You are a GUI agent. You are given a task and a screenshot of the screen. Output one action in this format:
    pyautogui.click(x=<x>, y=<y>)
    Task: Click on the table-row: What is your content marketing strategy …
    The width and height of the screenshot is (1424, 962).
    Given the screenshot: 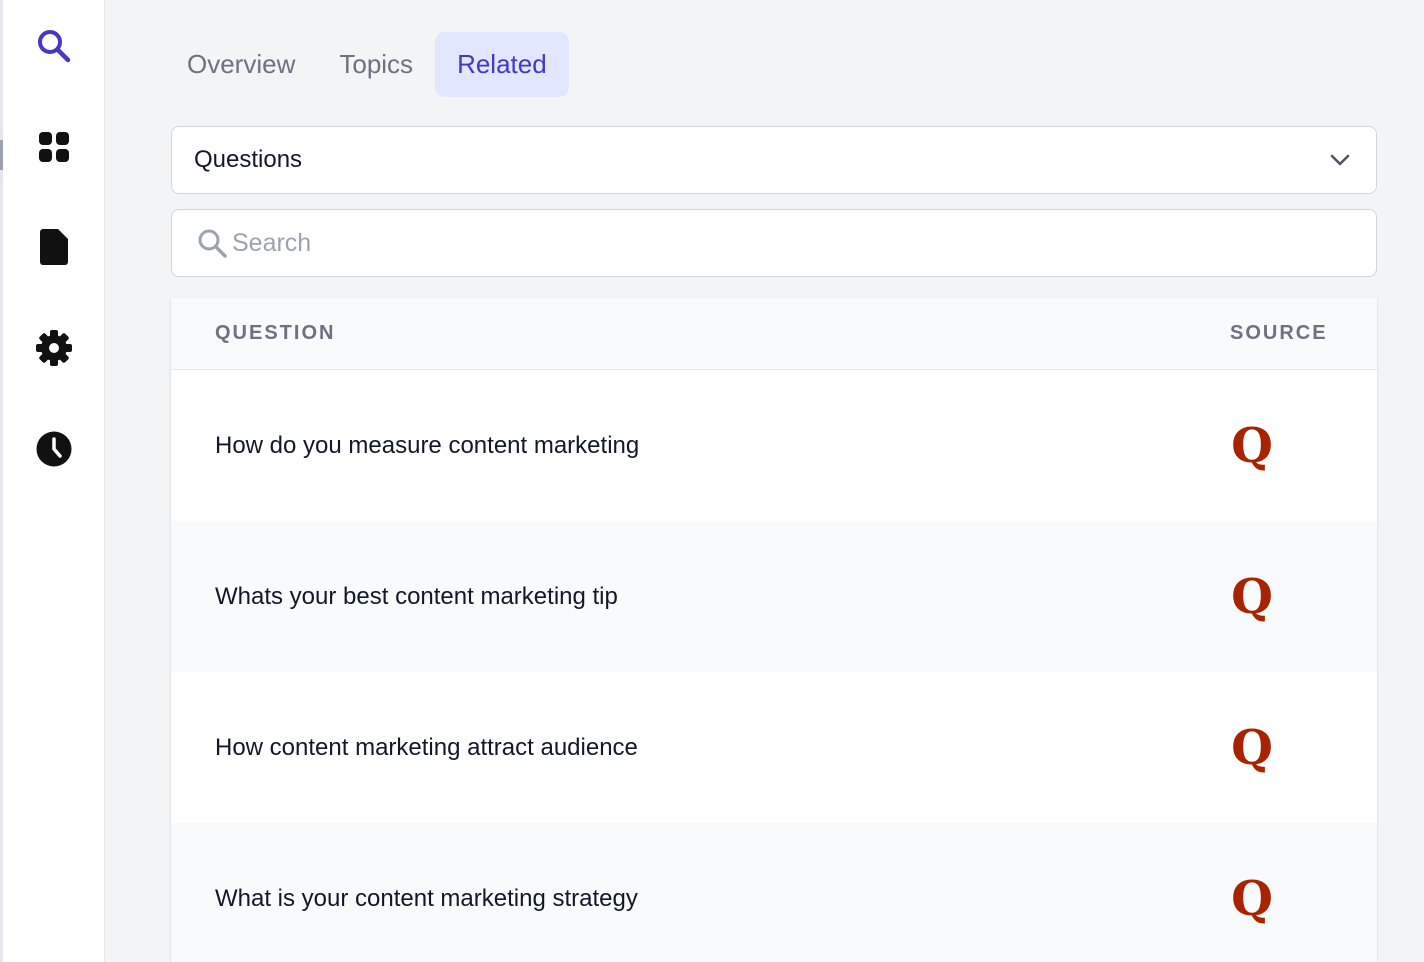 What is the action you would take?
    pyautogui.click(x=774, y=892)
    